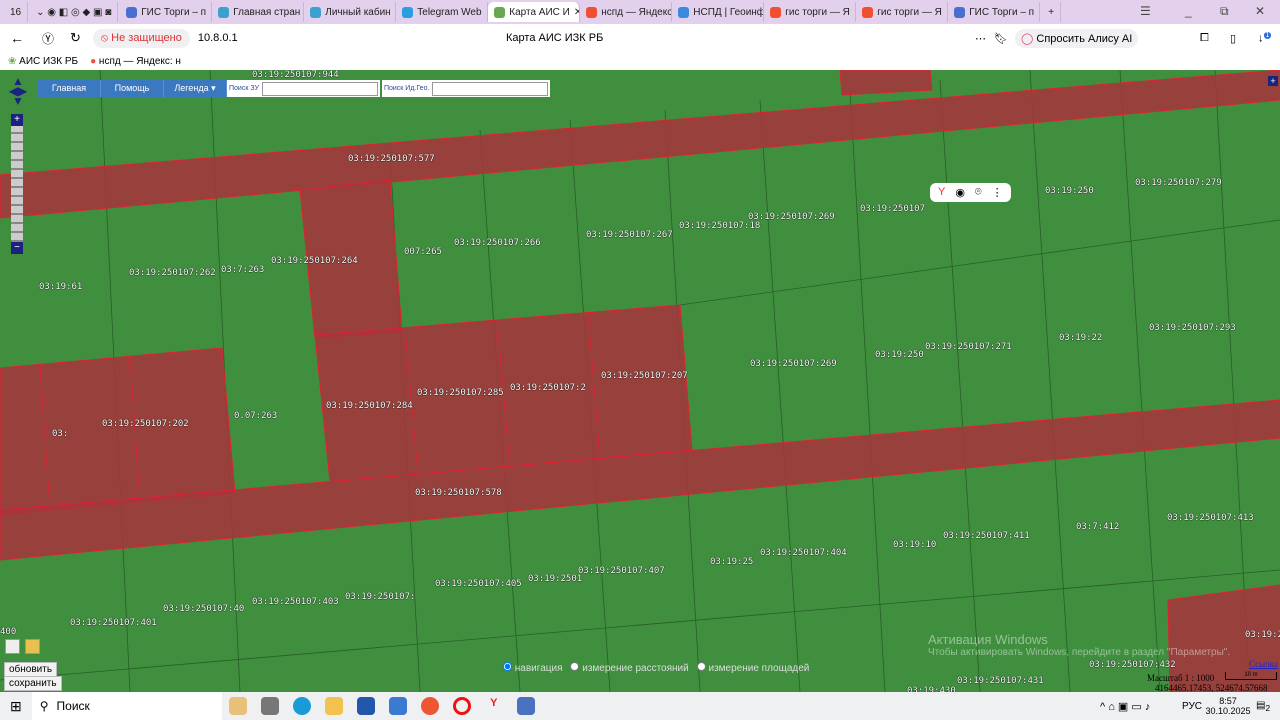  I want to click on taskbar-search: ⚲ Поиск, so click(126, 706).